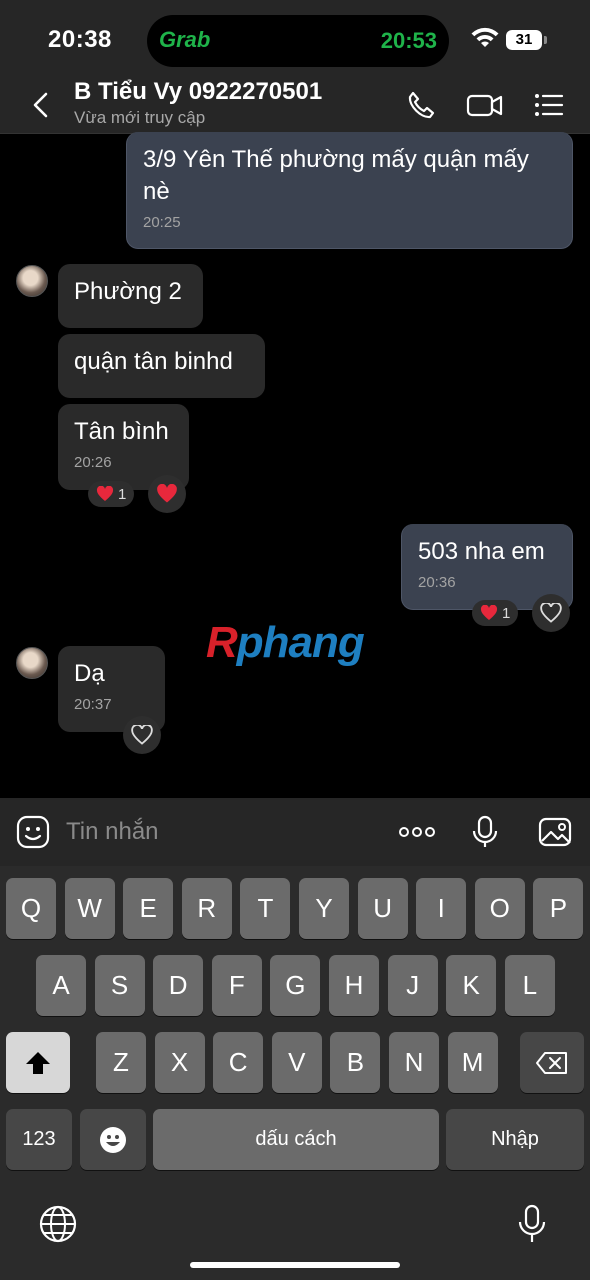  Describe the element at coordinates (296, 1139) in the screenshot. I see `space-key: dấu cách` at that location.